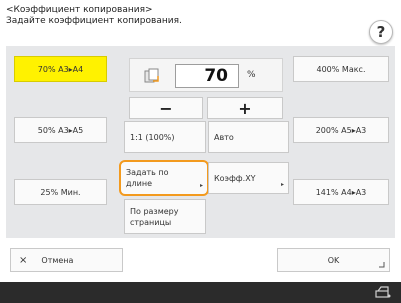 The width and height of the screenshot is (401, 303). I want to click on ratio-unit: %, so click(251, 75).